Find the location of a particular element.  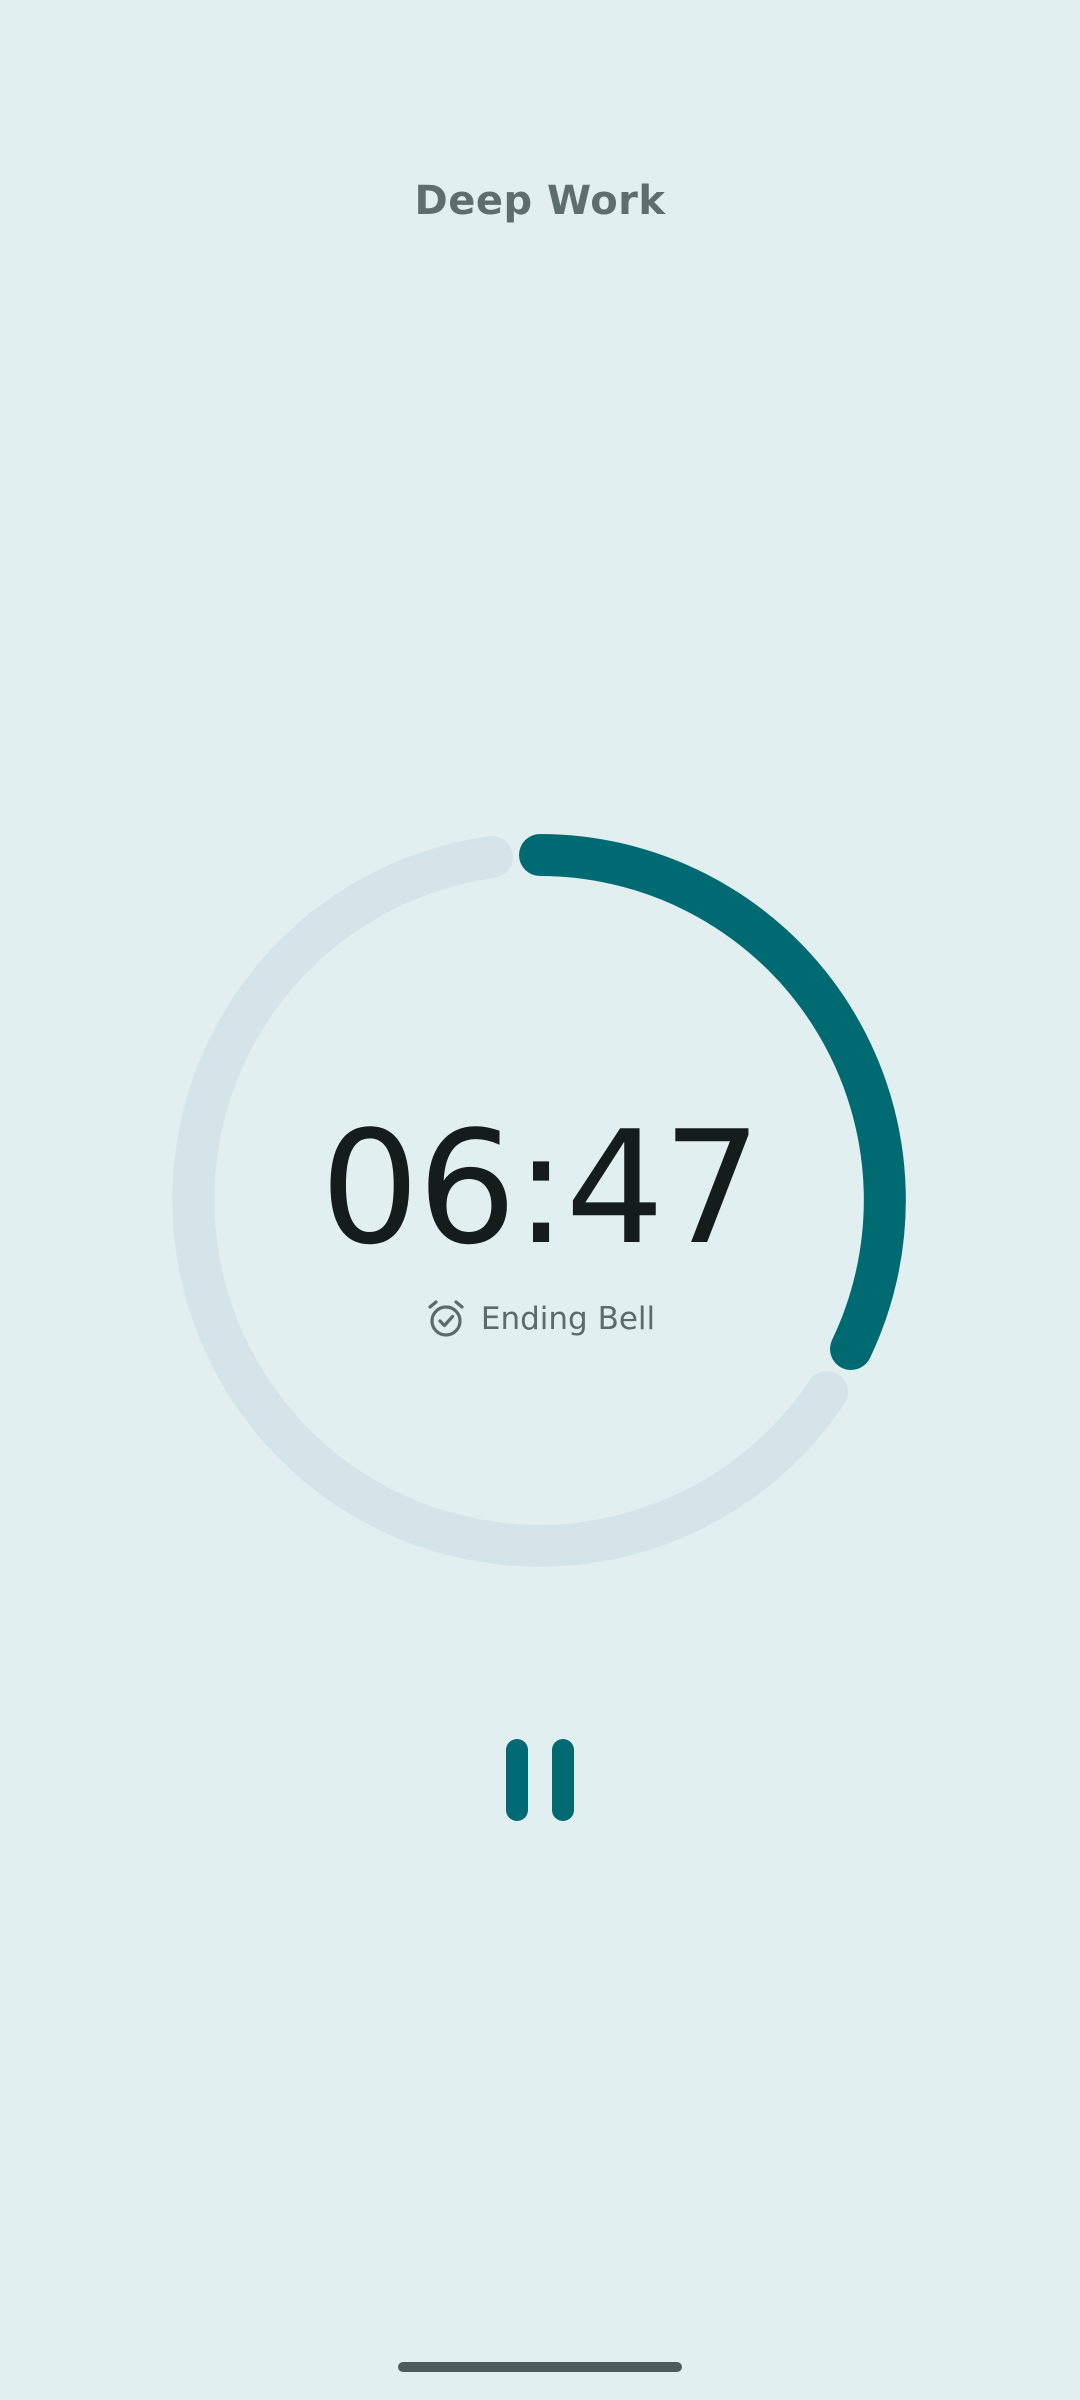

pause-icon-bar is located at coordinates (563, 1780).